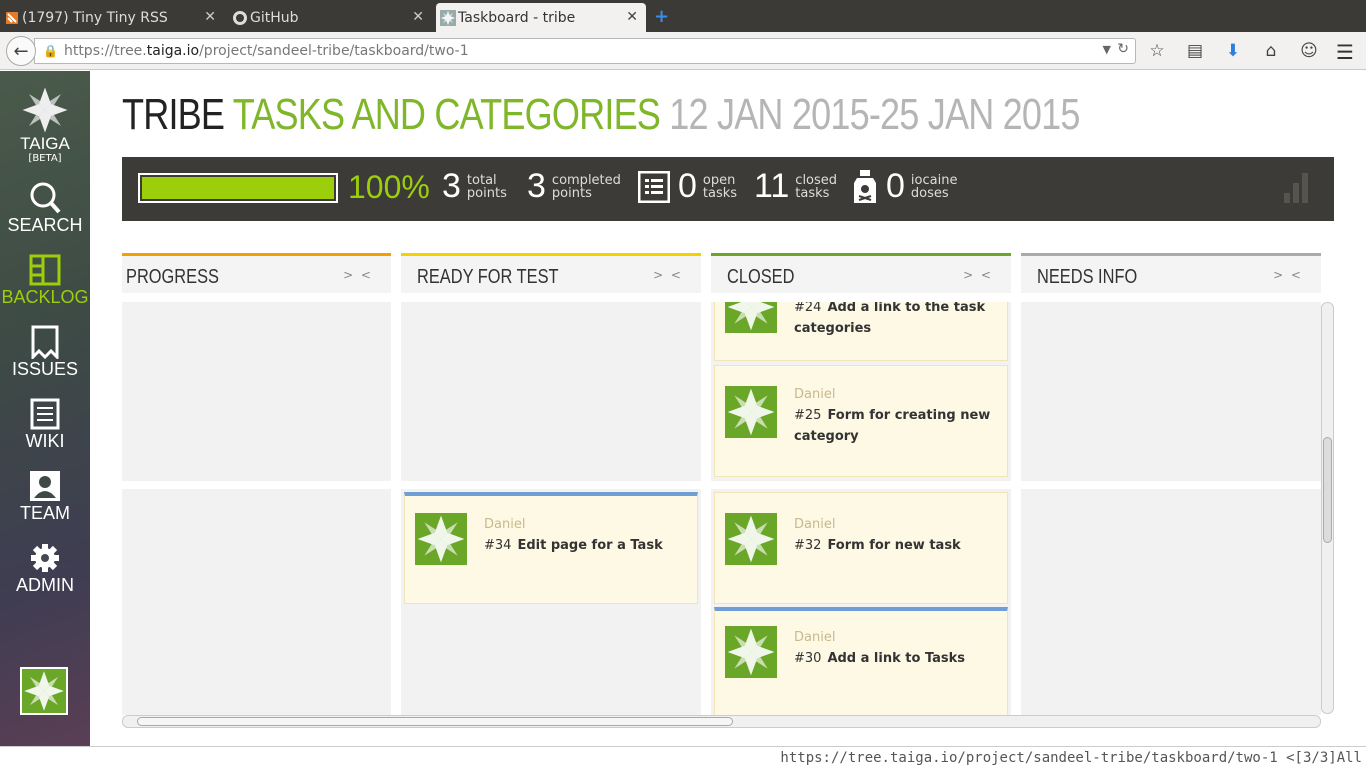 The image size is (1366, 768). I want to click on stat-open-tasks: 0 open tasks, so click(687, 186).